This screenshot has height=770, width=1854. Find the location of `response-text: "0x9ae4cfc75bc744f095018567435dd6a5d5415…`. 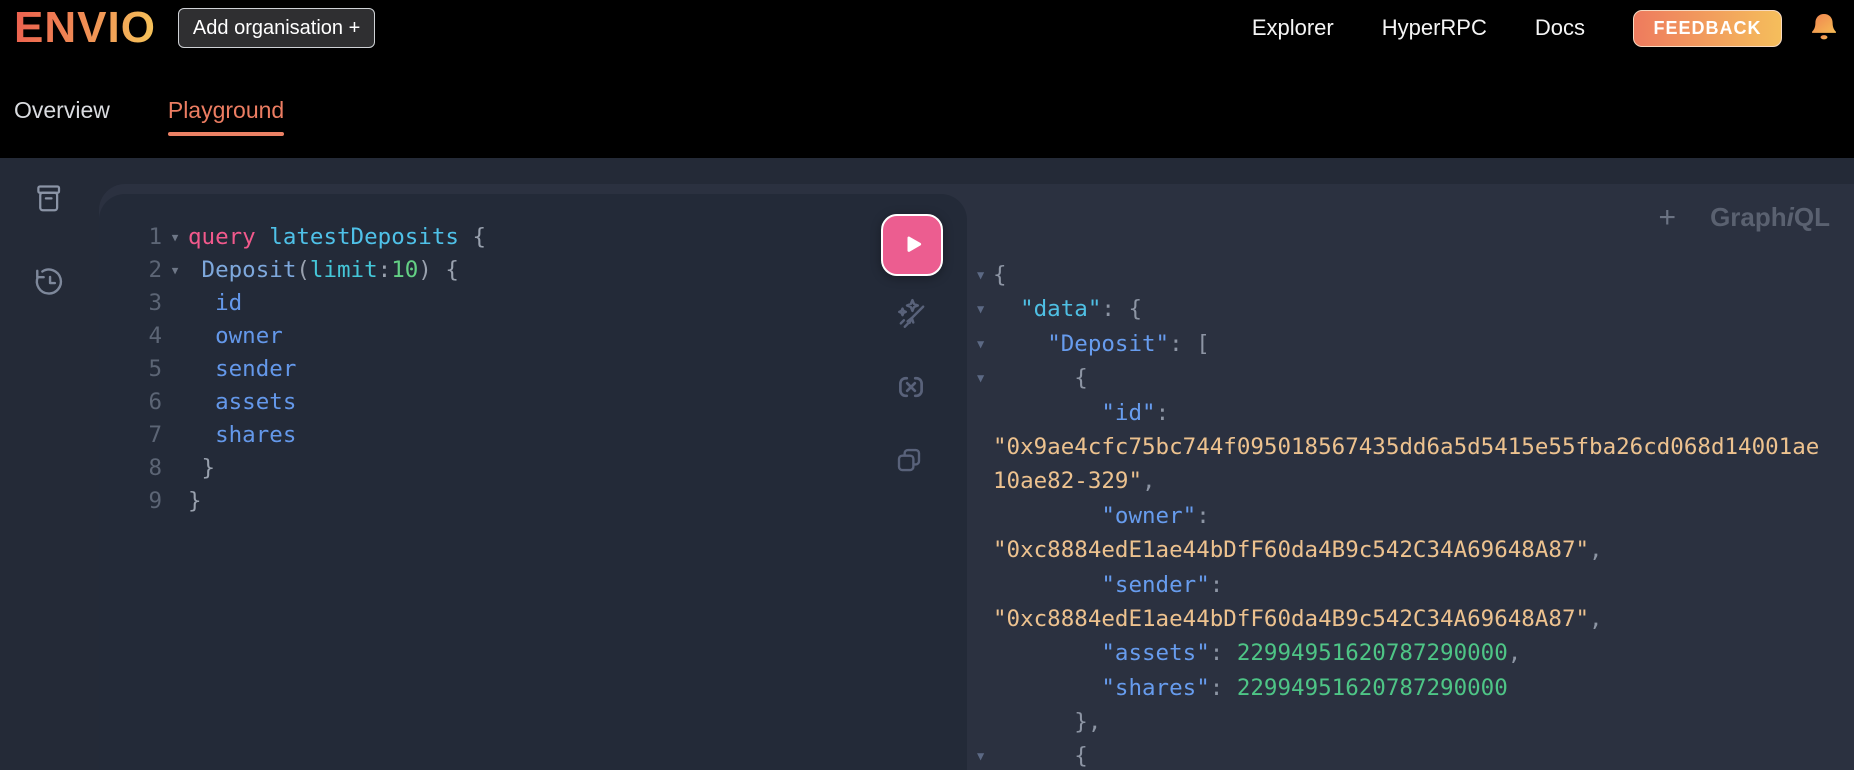

response-text: "0x9ae4cfc75bc744f095018567435dd6a5d5415… is located at coordinates (1406, 446).